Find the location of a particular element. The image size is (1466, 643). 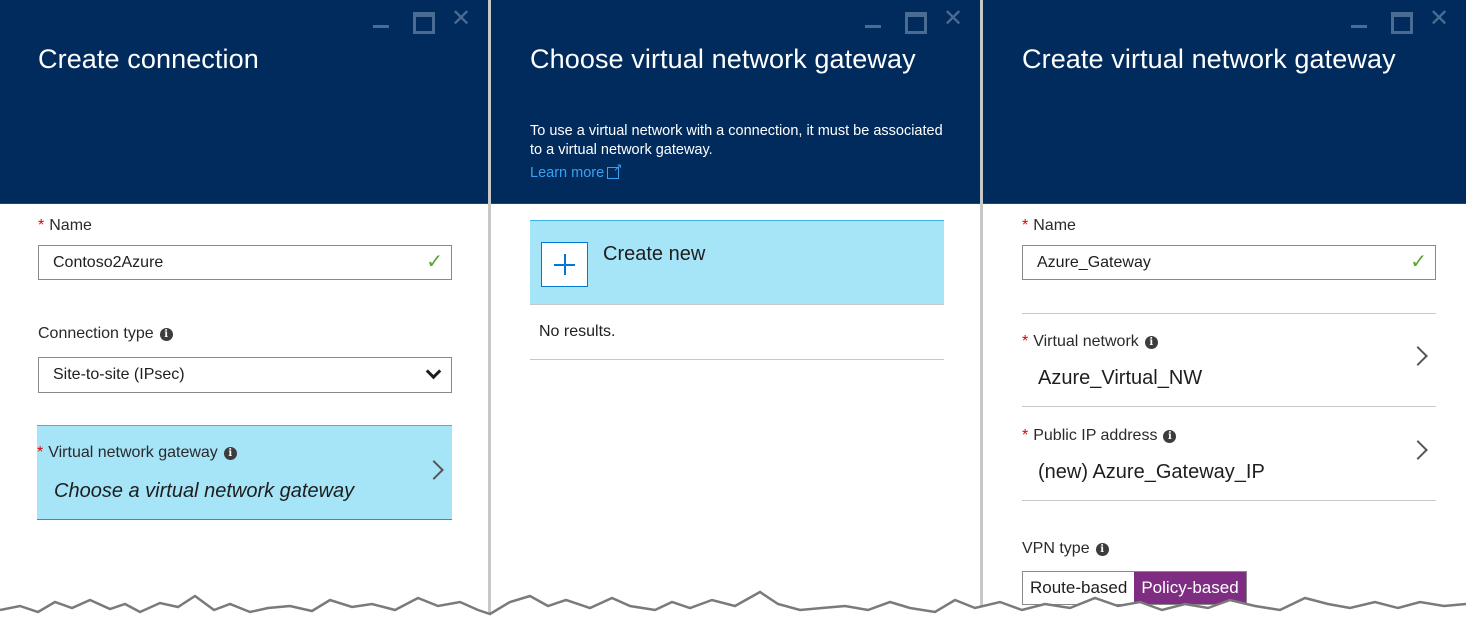

public-ip-label: * Public IP address i is located at coordinates (1099, 436).